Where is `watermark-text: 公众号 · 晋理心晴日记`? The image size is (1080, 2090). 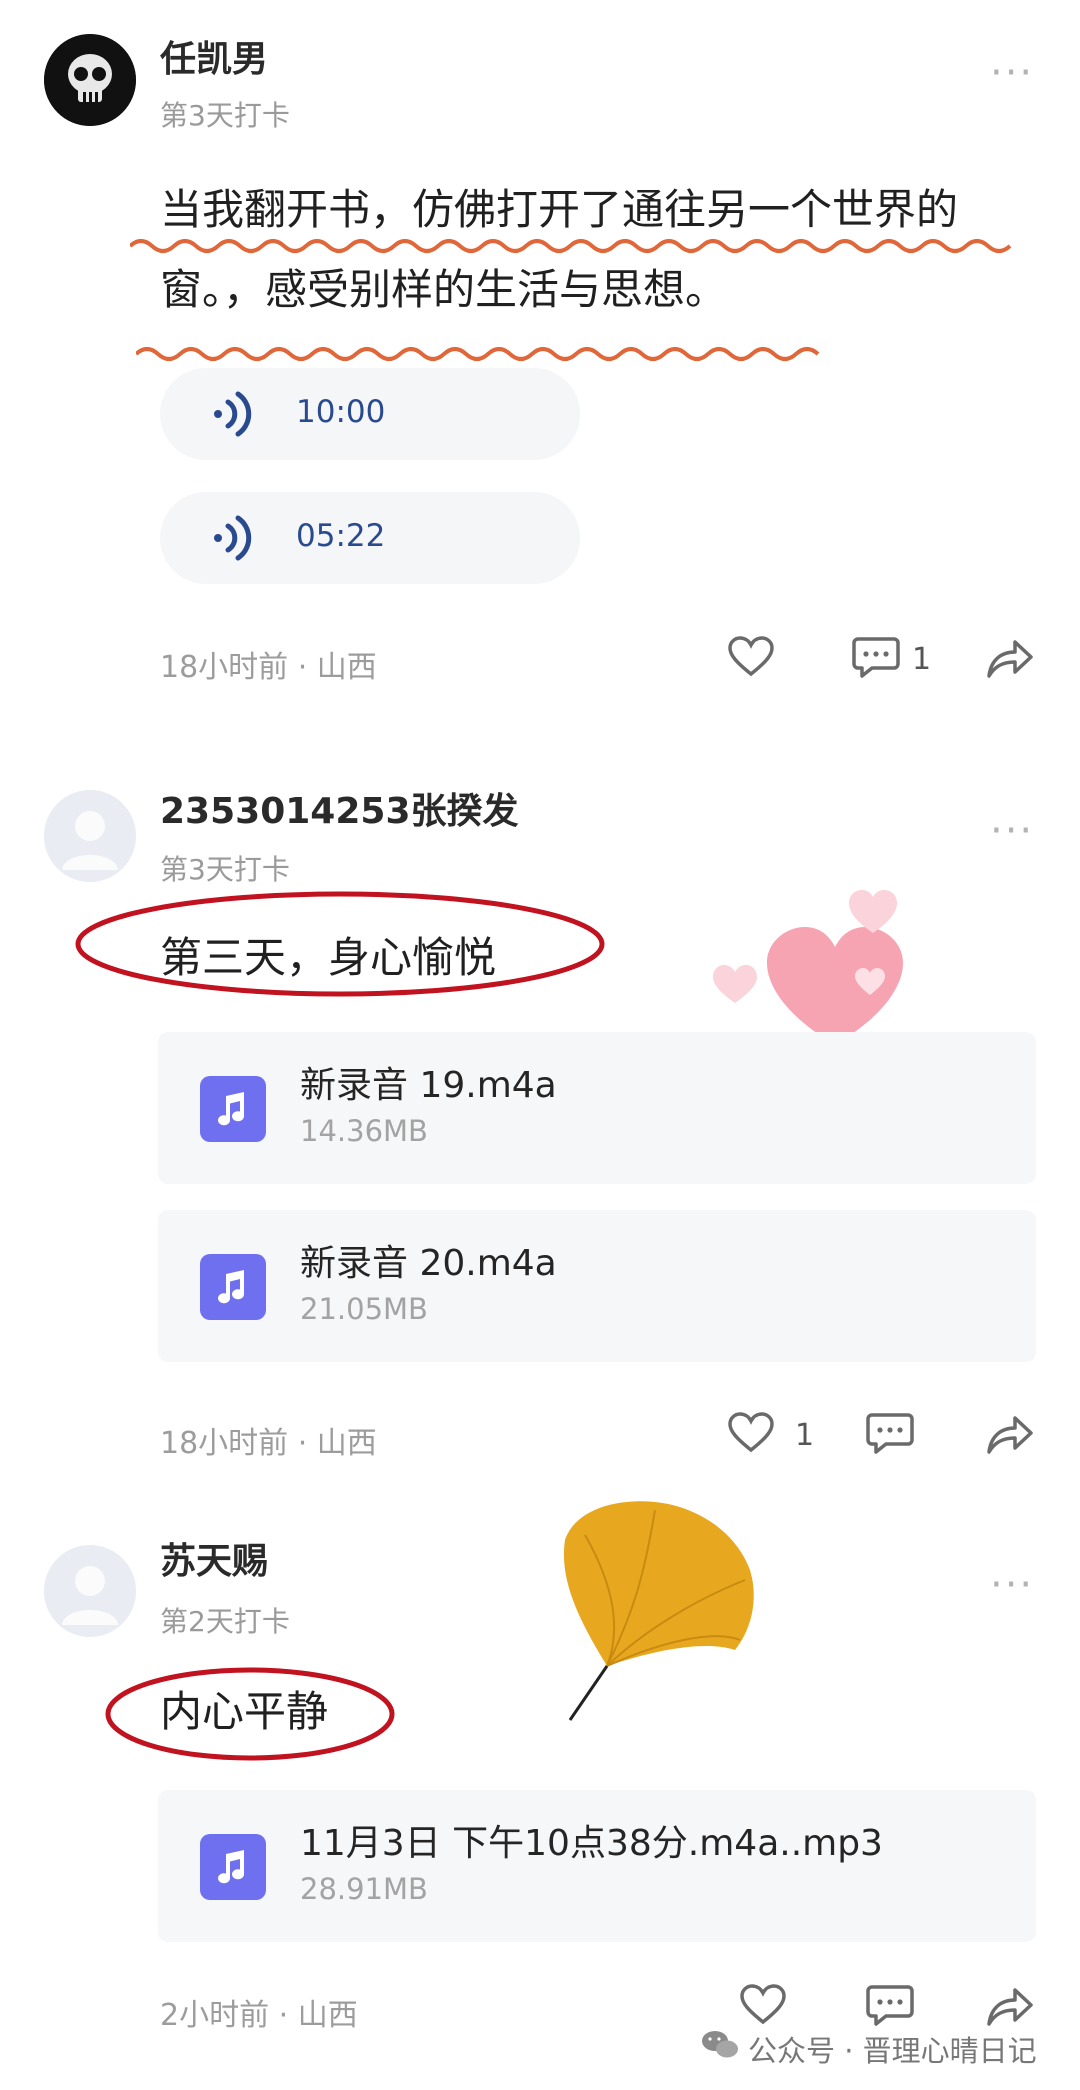 watermark-text: 公众号 · 晋理心晴日记 is located at coordinates (892, 2051).